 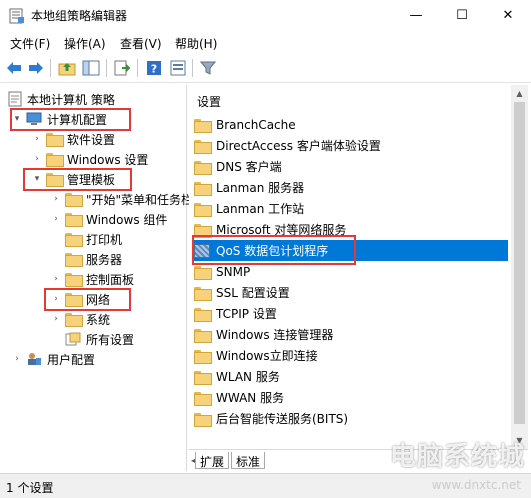 What do you see at coordinates (77, 179) in the screenshot?
I see `highlight-box-admin-templates` at bounding box center [77, 179].